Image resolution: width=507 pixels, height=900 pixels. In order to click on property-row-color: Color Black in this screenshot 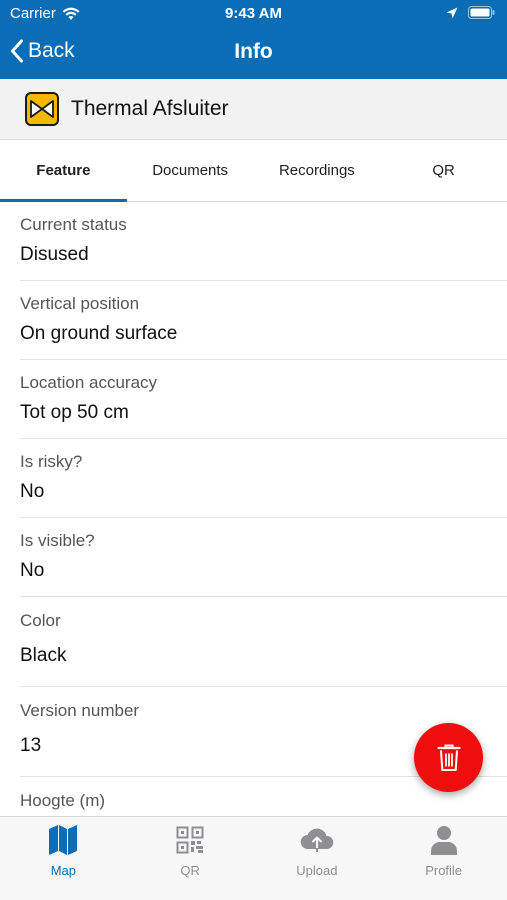, I will do `click(253, 642)`.